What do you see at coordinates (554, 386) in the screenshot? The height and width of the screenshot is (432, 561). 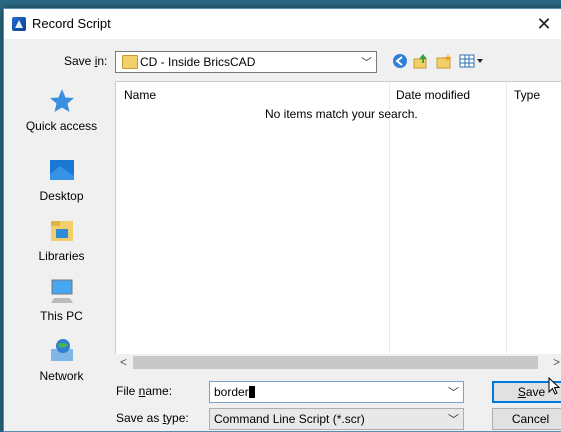 I see `mouse-cursor-icon` at bounding box center [554, 386].